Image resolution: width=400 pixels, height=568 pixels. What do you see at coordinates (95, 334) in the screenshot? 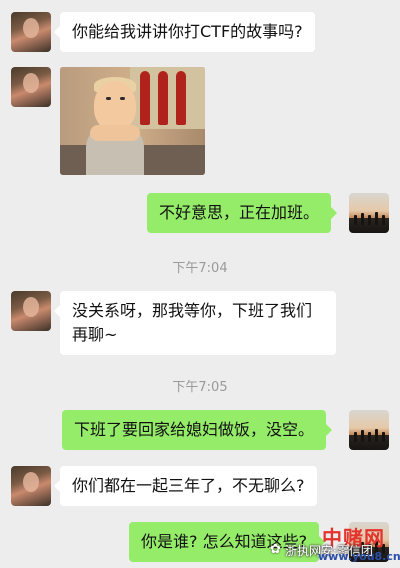
I see `message-text-line-2: 再聊~` at bounding box center [95, 334].